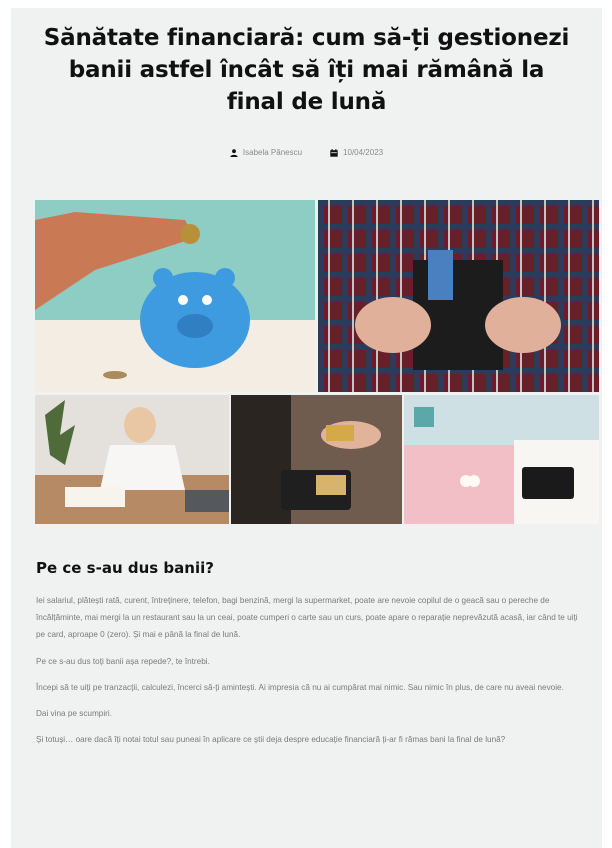  Describe the element at coordinates (175, 296) in the screenshot. I see `piggy-bank-photo` at that location.